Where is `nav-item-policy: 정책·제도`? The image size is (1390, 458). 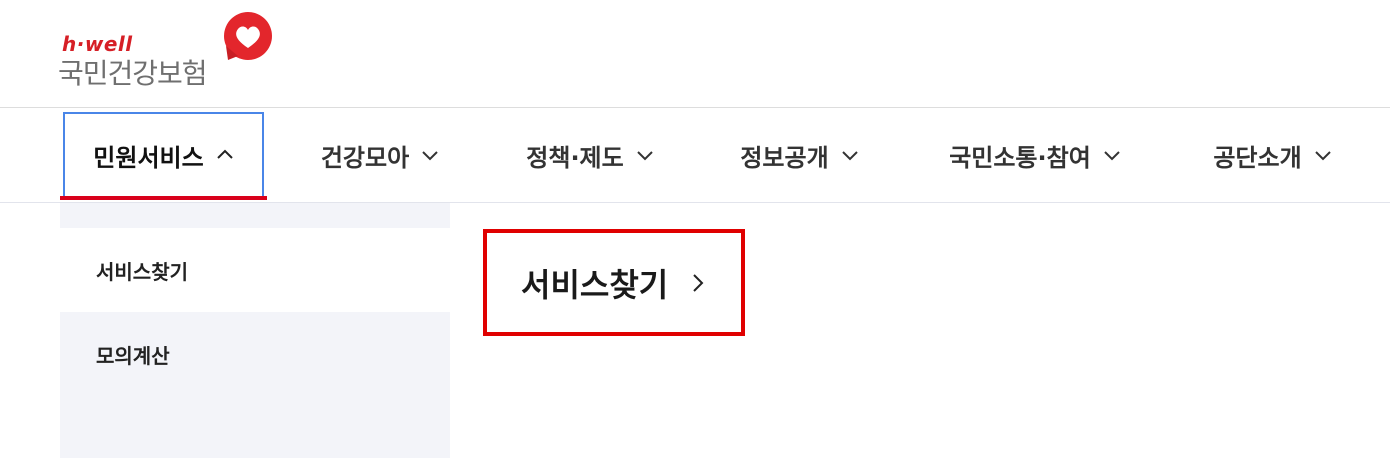
nav-item-policy: 정책·제도 is located at coordinates (590, 155).